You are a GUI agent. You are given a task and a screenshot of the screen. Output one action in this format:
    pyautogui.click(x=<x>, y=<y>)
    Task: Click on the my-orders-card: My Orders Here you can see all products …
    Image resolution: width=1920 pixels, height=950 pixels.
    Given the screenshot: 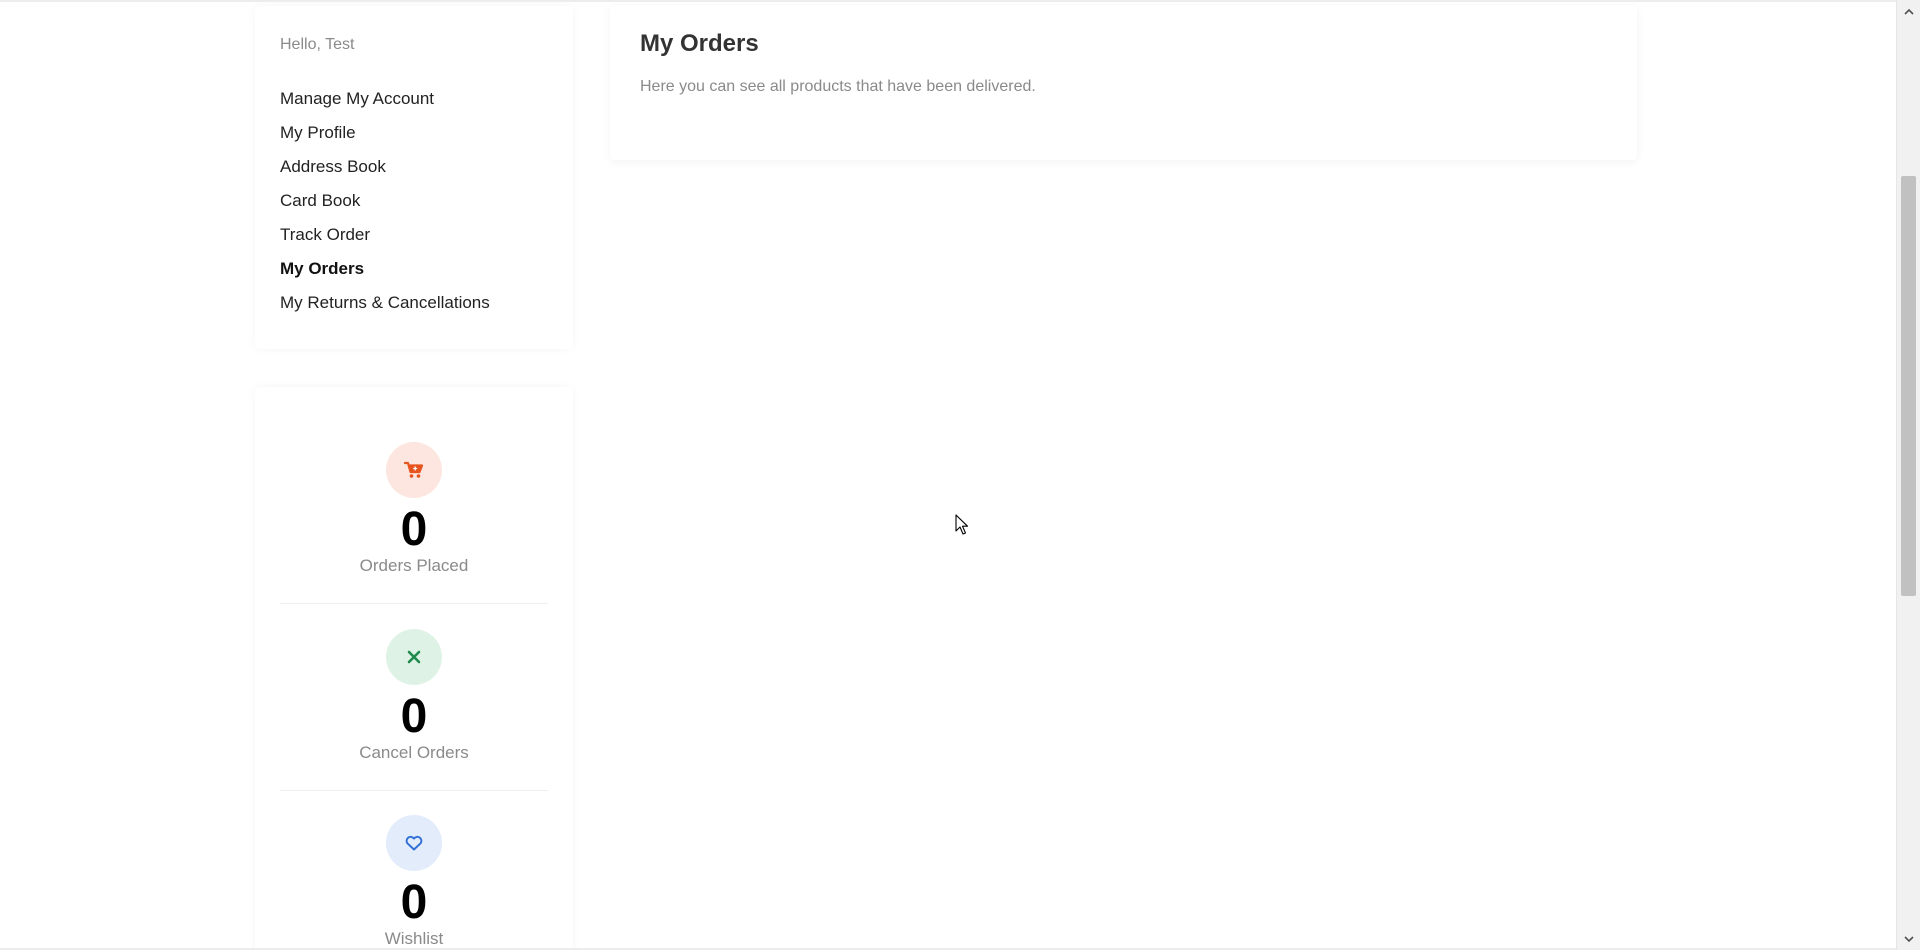 What is the action you would take?
    pyautogui.click(x=1123, y=83)
    